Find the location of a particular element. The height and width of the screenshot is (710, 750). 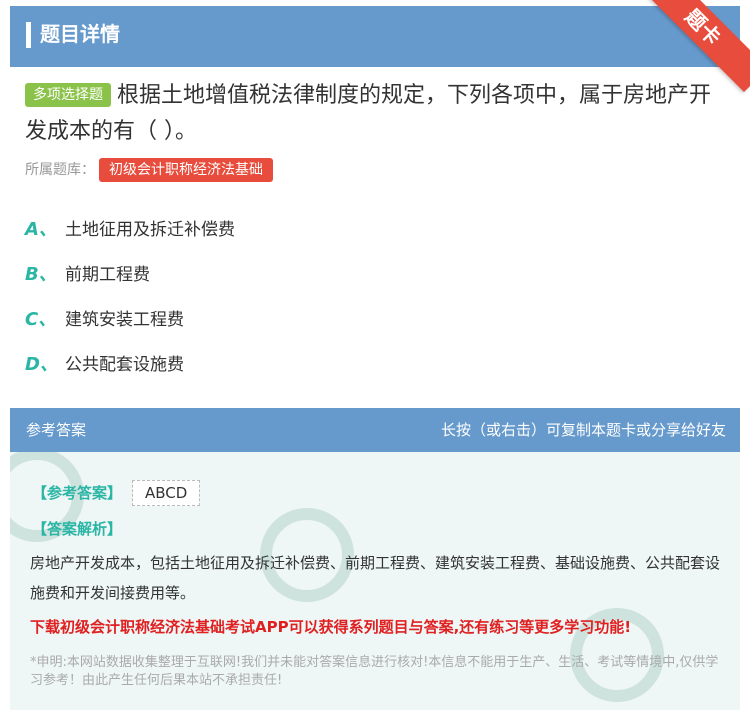

share-hint: 长按（或右击）可复制本题卡或分享给好友 is located at coordinates (583, 430).